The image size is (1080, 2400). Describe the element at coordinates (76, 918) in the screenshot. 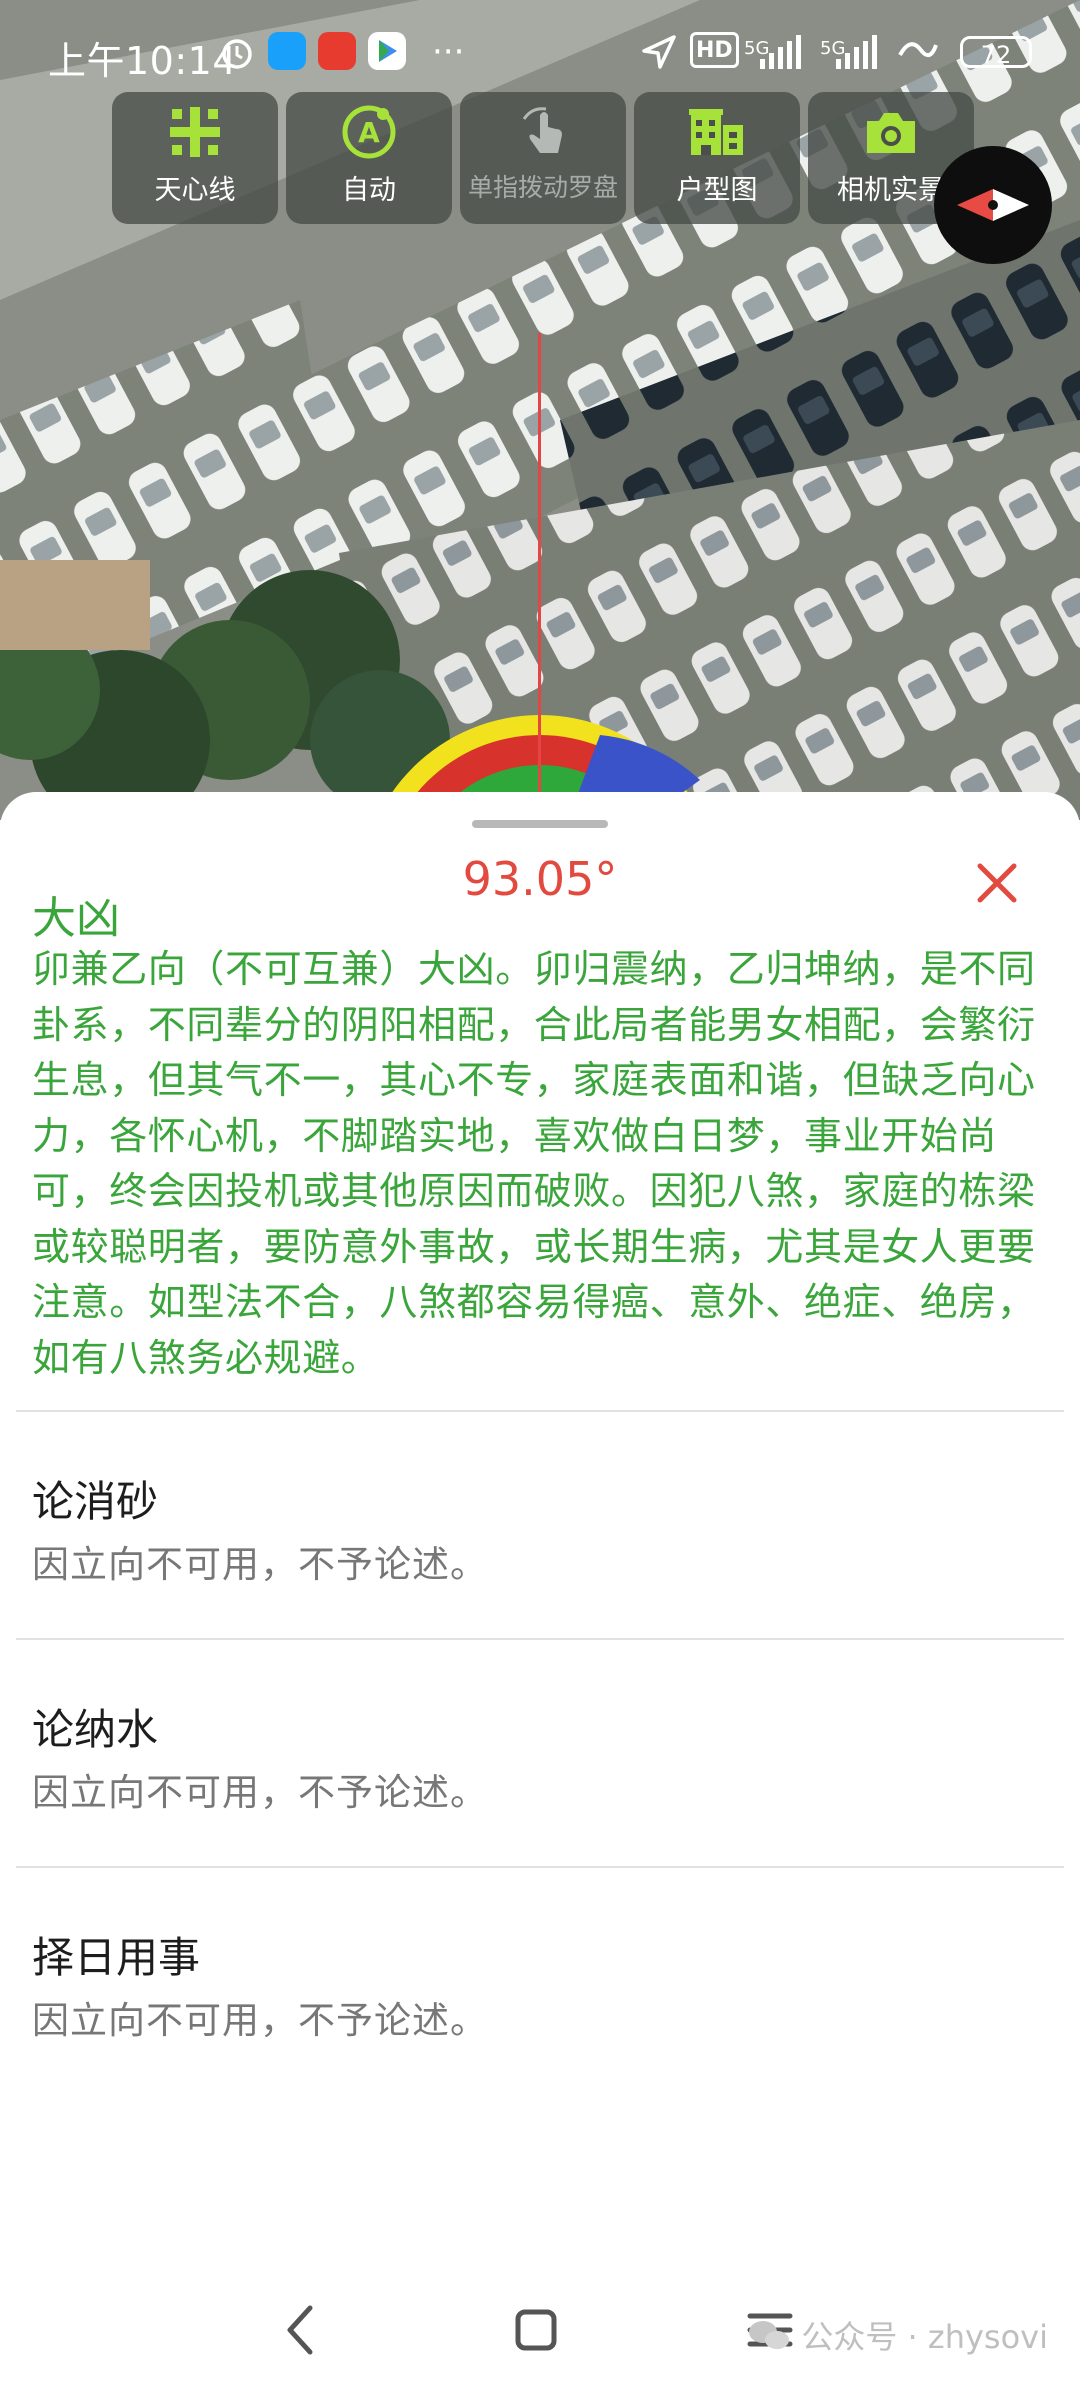

I see `verdict-title: 大凶` at that location.